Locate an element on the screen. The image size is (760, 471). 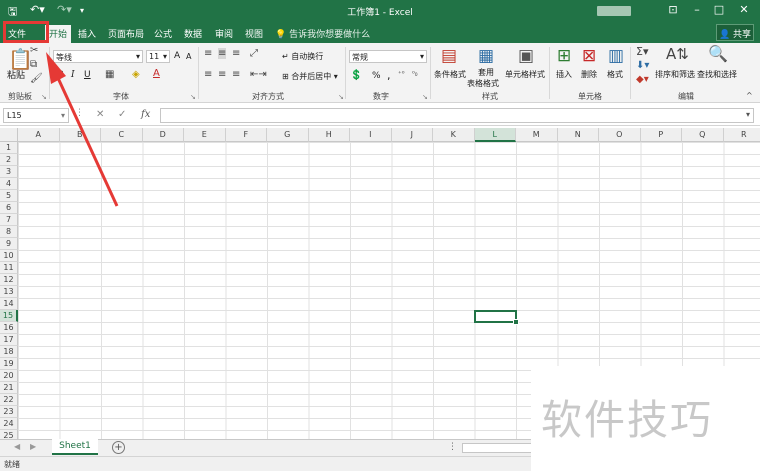
row-header-1: 1 is located at coordinates (9, 148).